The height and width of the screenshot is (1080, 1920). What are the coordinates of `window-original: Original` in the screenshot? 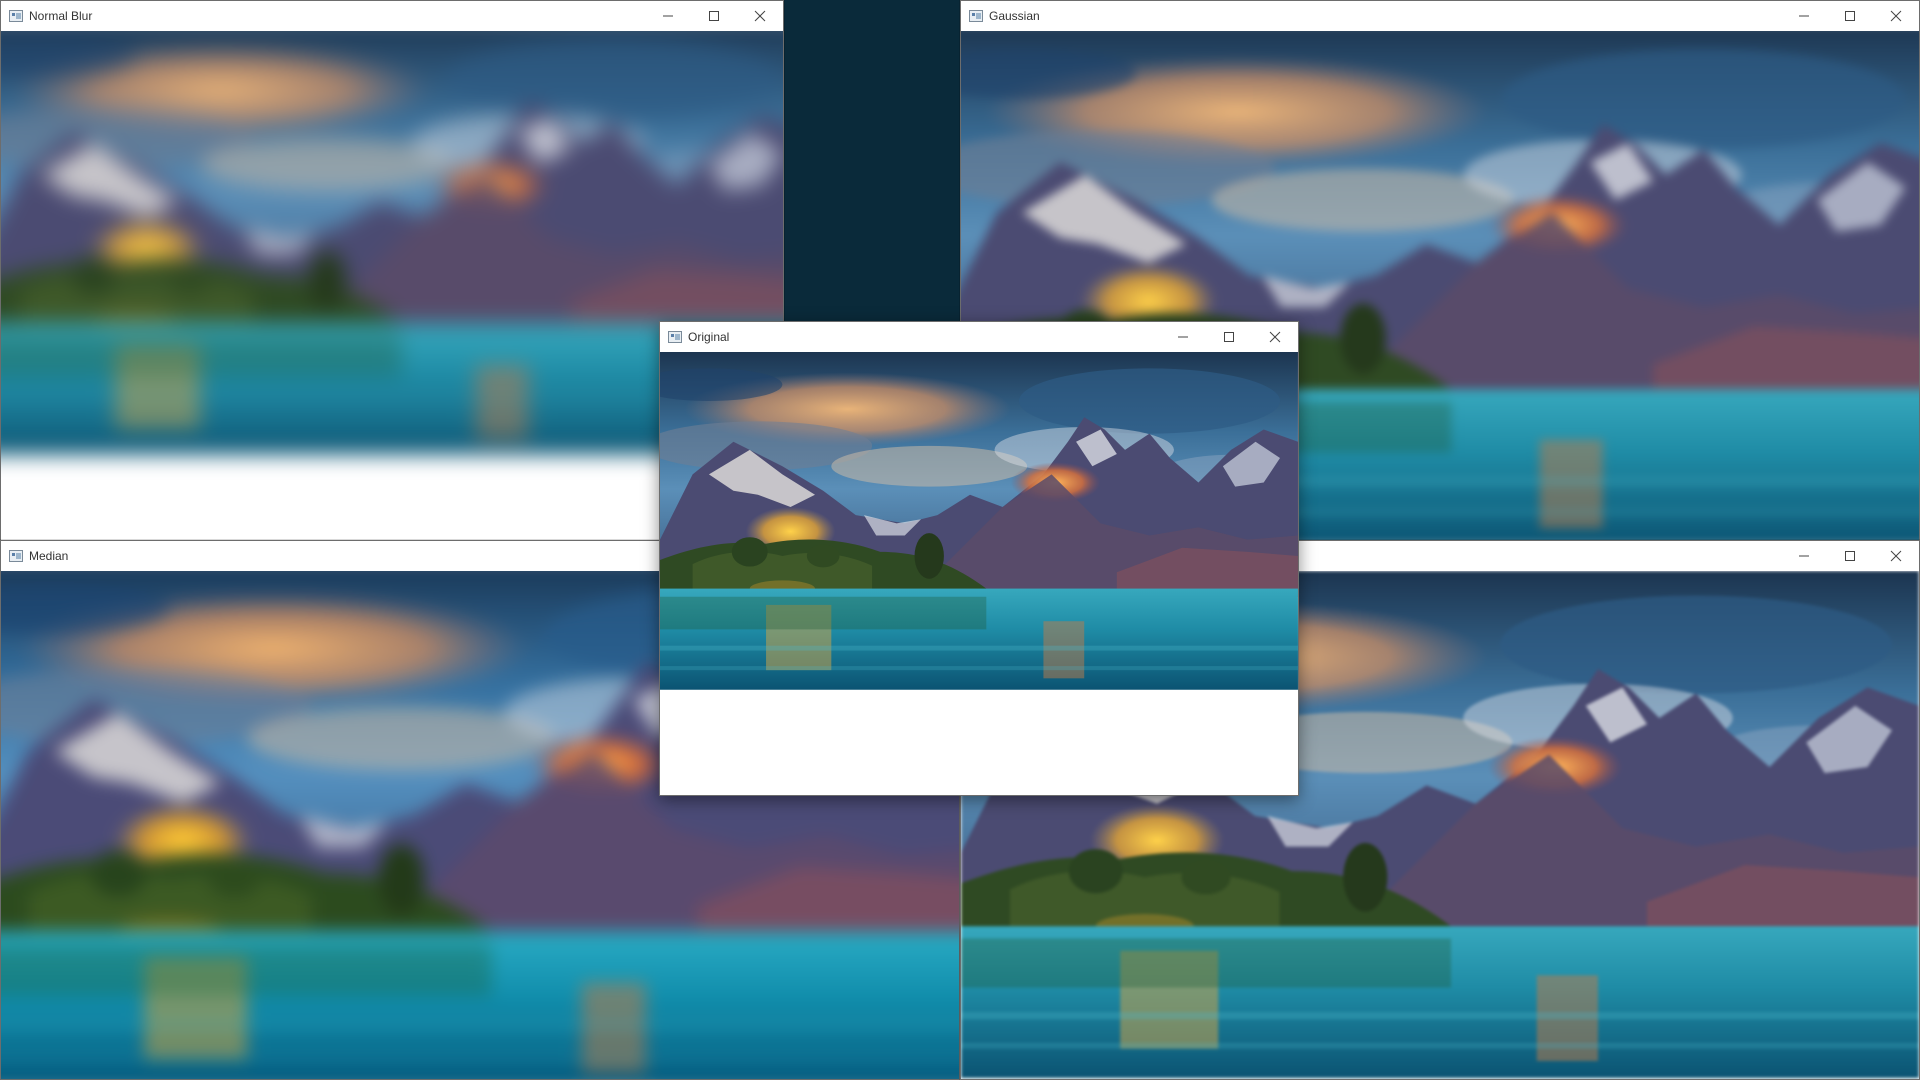 It's located at (979, 558).